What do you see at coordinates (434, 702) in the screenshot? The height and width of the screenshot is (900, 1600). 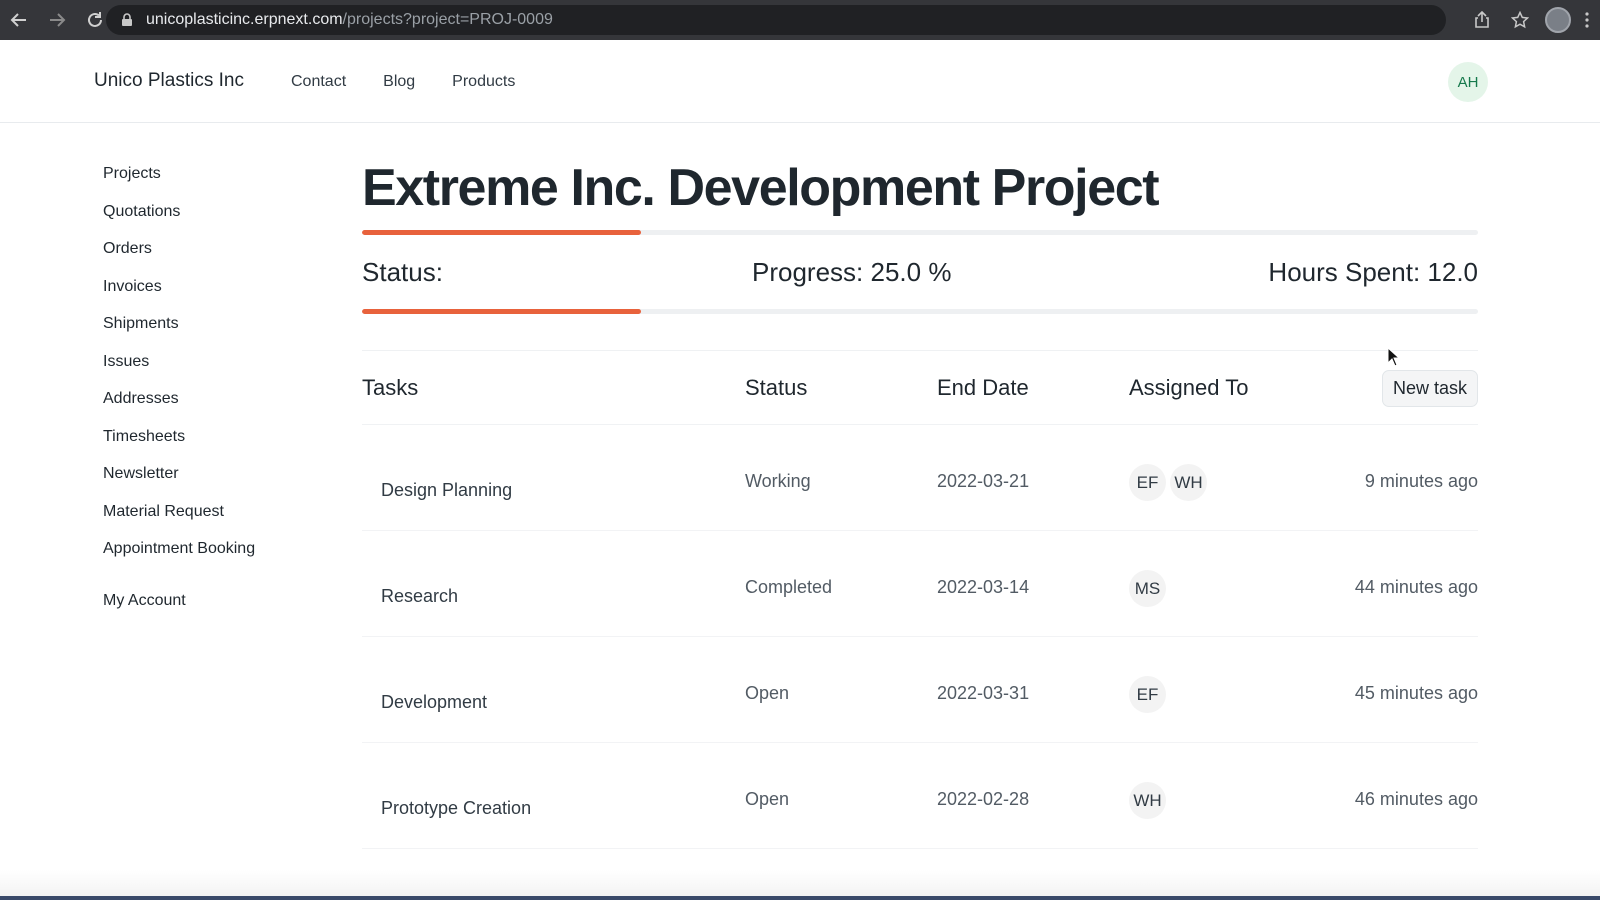 I see `task-name: Development` at bounding box center [434, 702].